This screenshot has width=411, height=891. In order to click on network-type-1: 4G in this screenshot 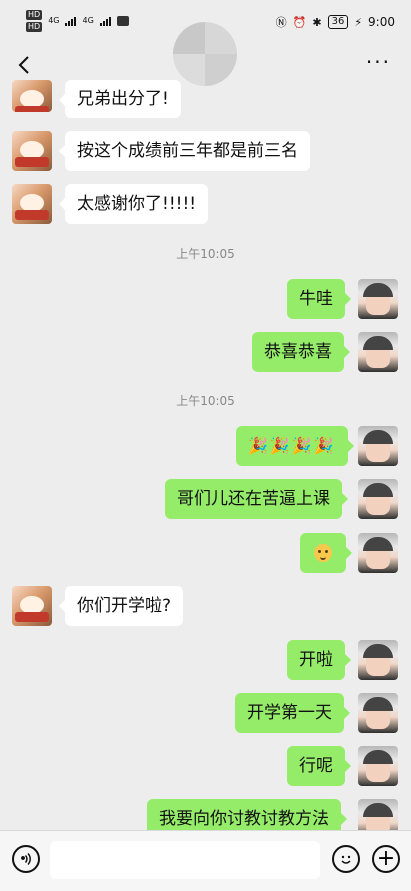, I will do `click(54, 20)`.